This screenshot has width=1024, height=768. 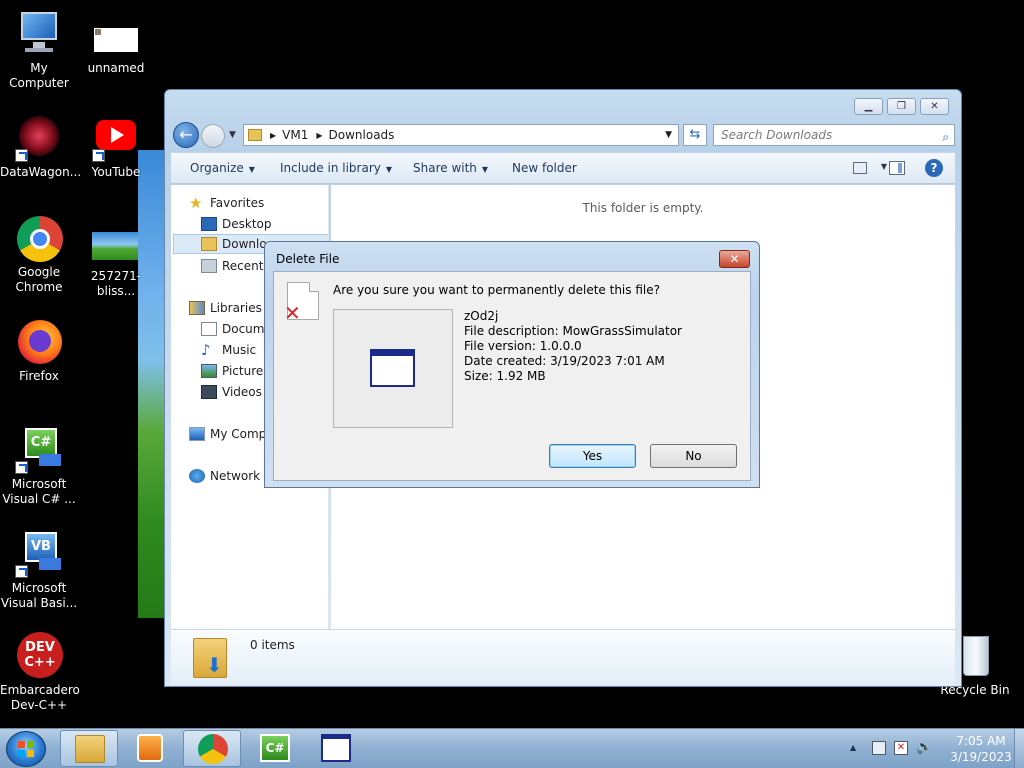 I want to click on close-button: ✕, so click(x=934, y=106).